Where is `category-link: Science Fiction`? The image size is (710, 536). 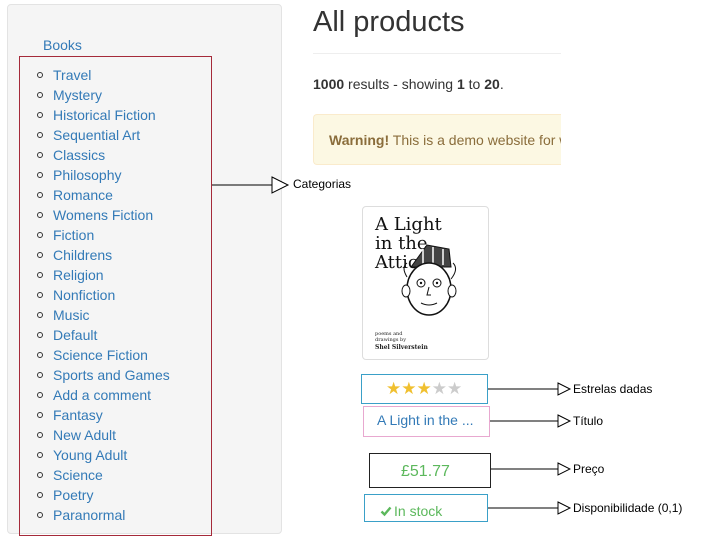
category-link: Science Fiction is located at coordinates (100, 355).